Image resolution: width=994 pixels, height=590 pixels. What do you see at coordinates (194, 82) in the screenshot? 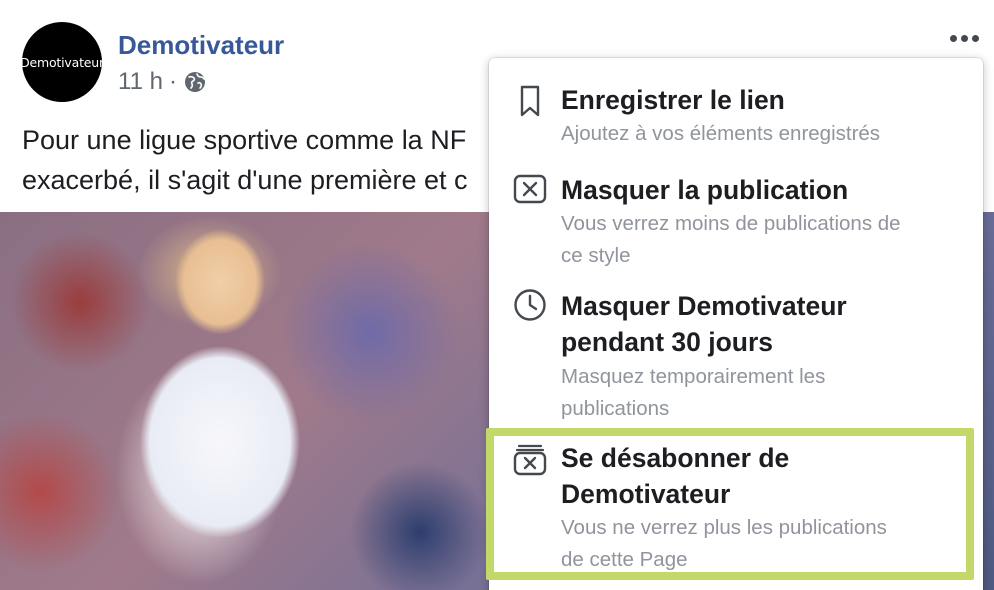
I see `globe-icon` at bounding box center [194, 82].